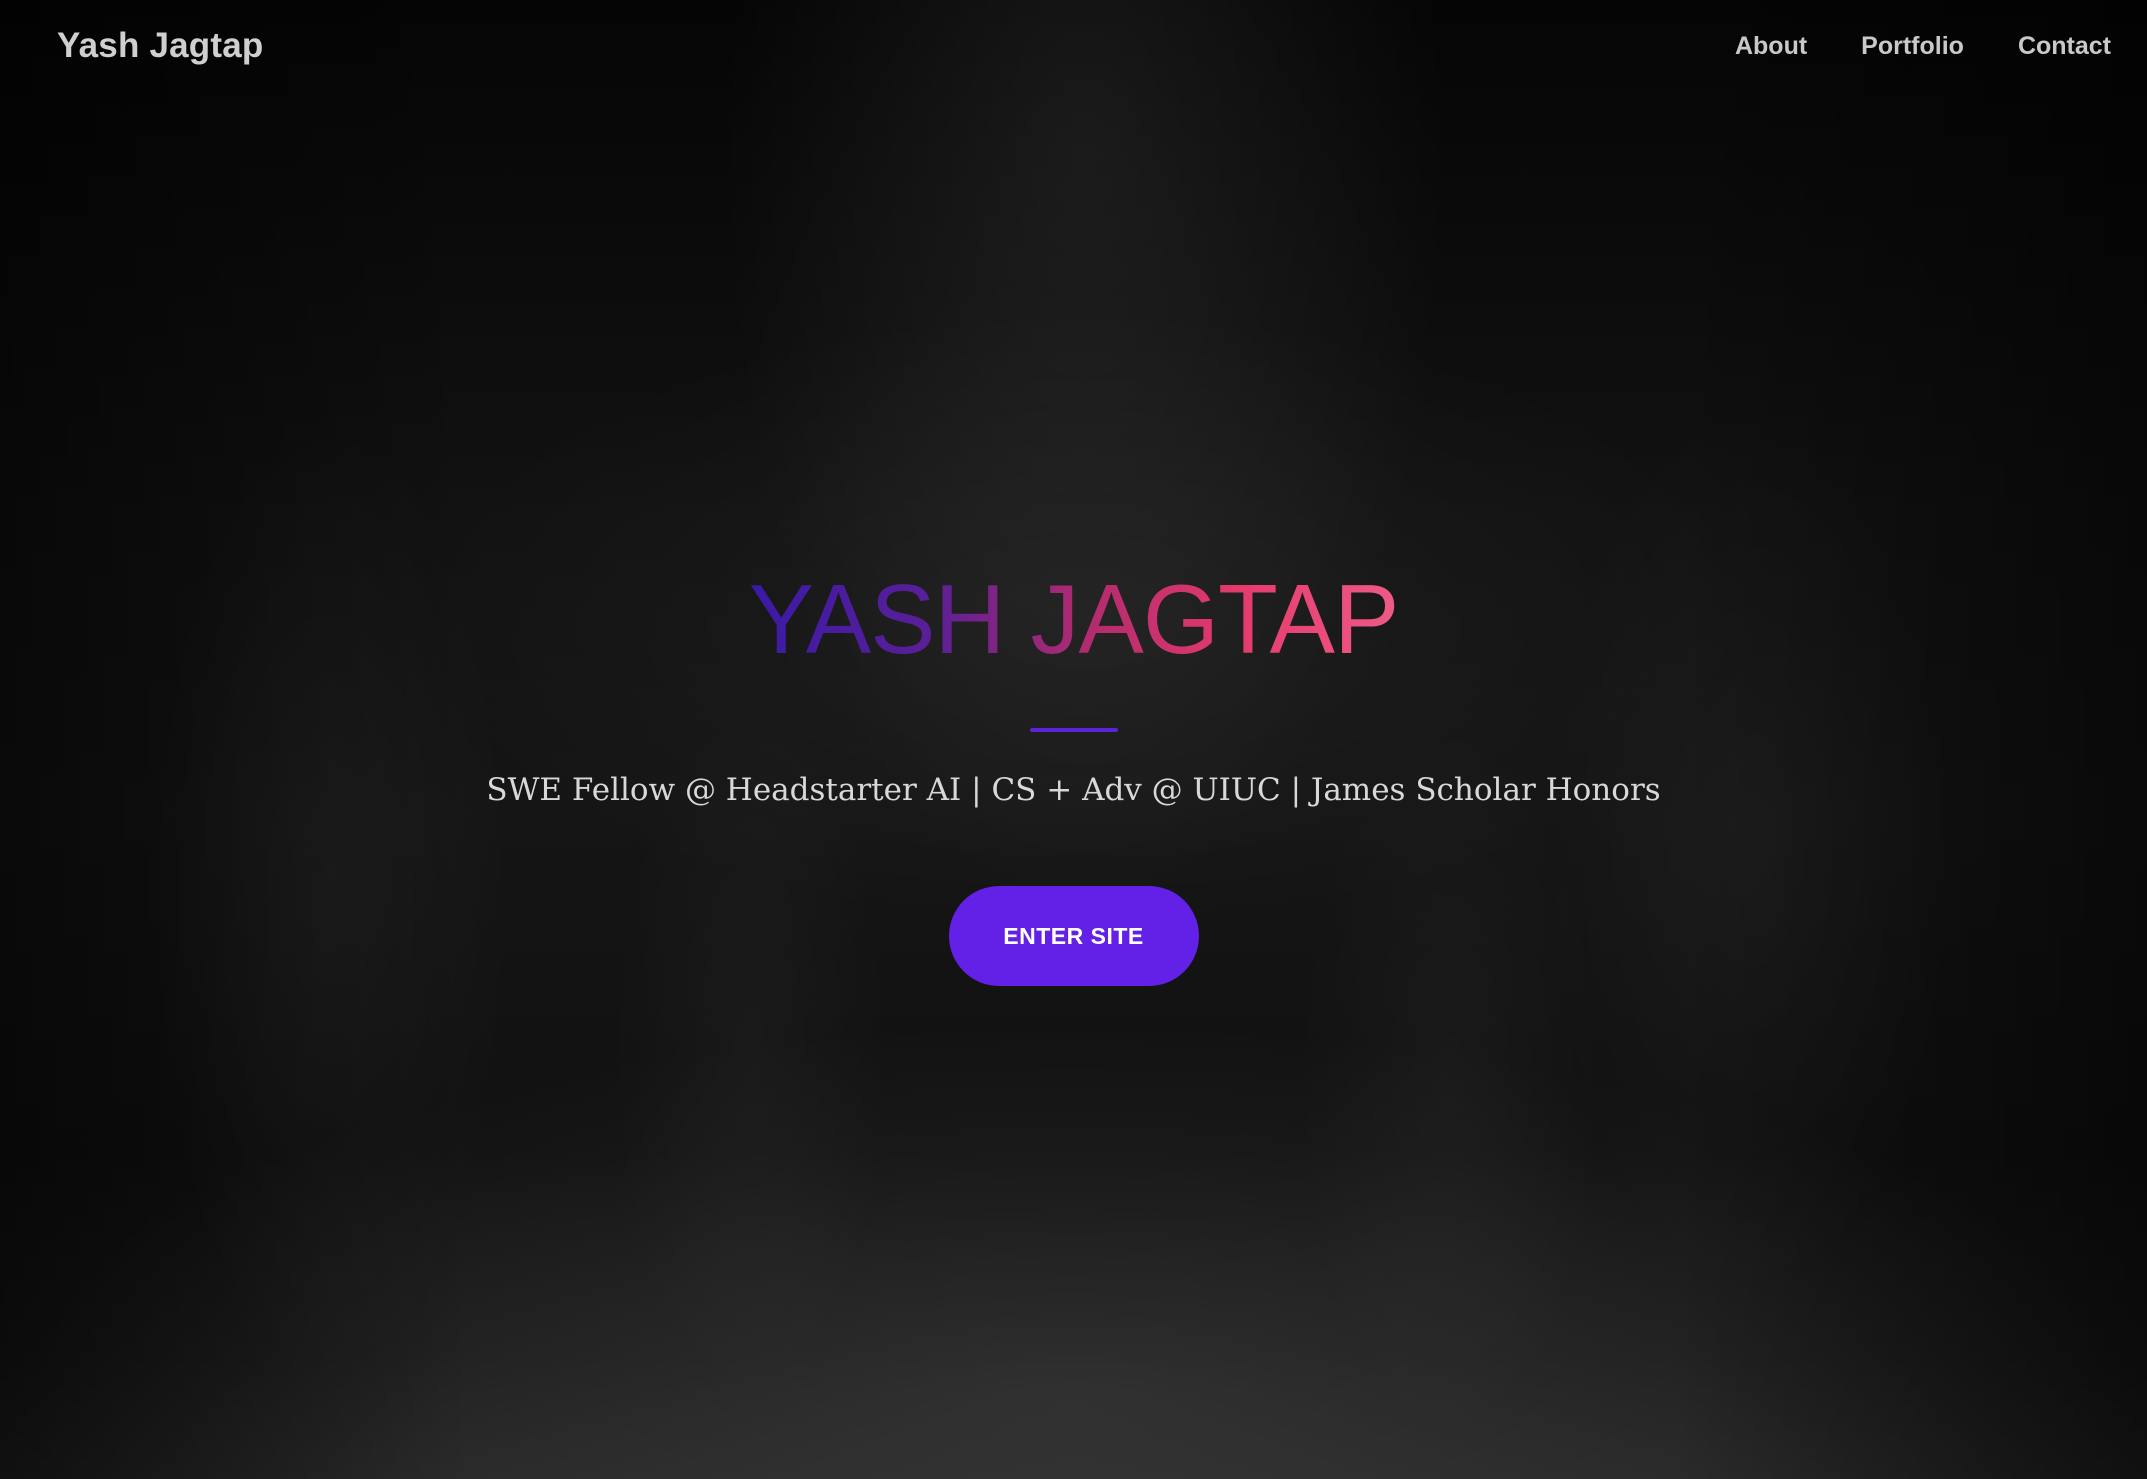 Image resolution: width=2147 pixels, height=1479 pixels. What do you see at coordinates (2064, 46) in the screenshot?
I see `nav-link-contact: Contact` at bounding box center [2064, 46].